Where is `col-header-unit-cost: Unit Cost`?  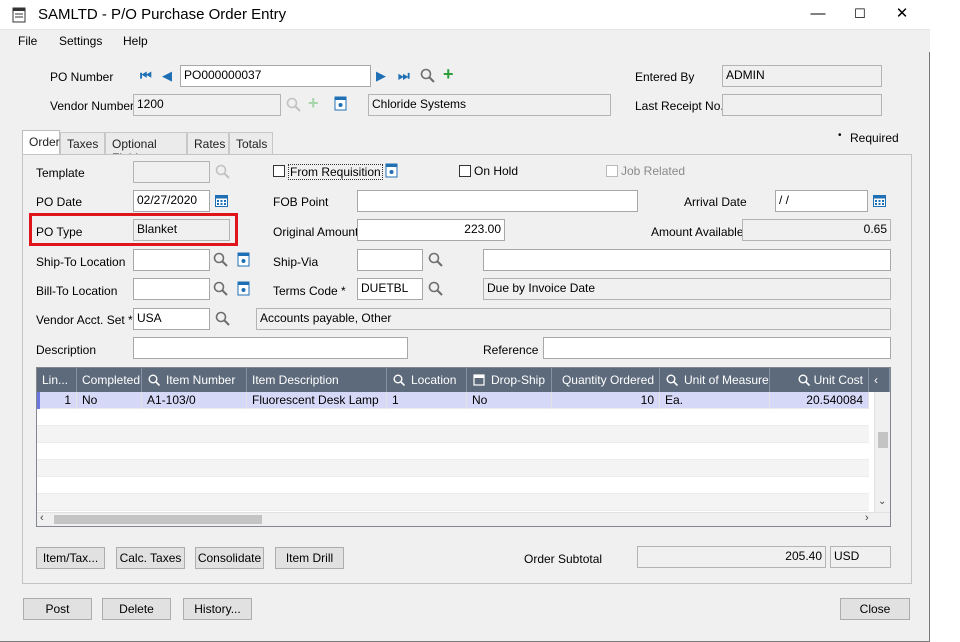 col-header-unit-cost: Unit Cost is located at coordinates (819, 380).